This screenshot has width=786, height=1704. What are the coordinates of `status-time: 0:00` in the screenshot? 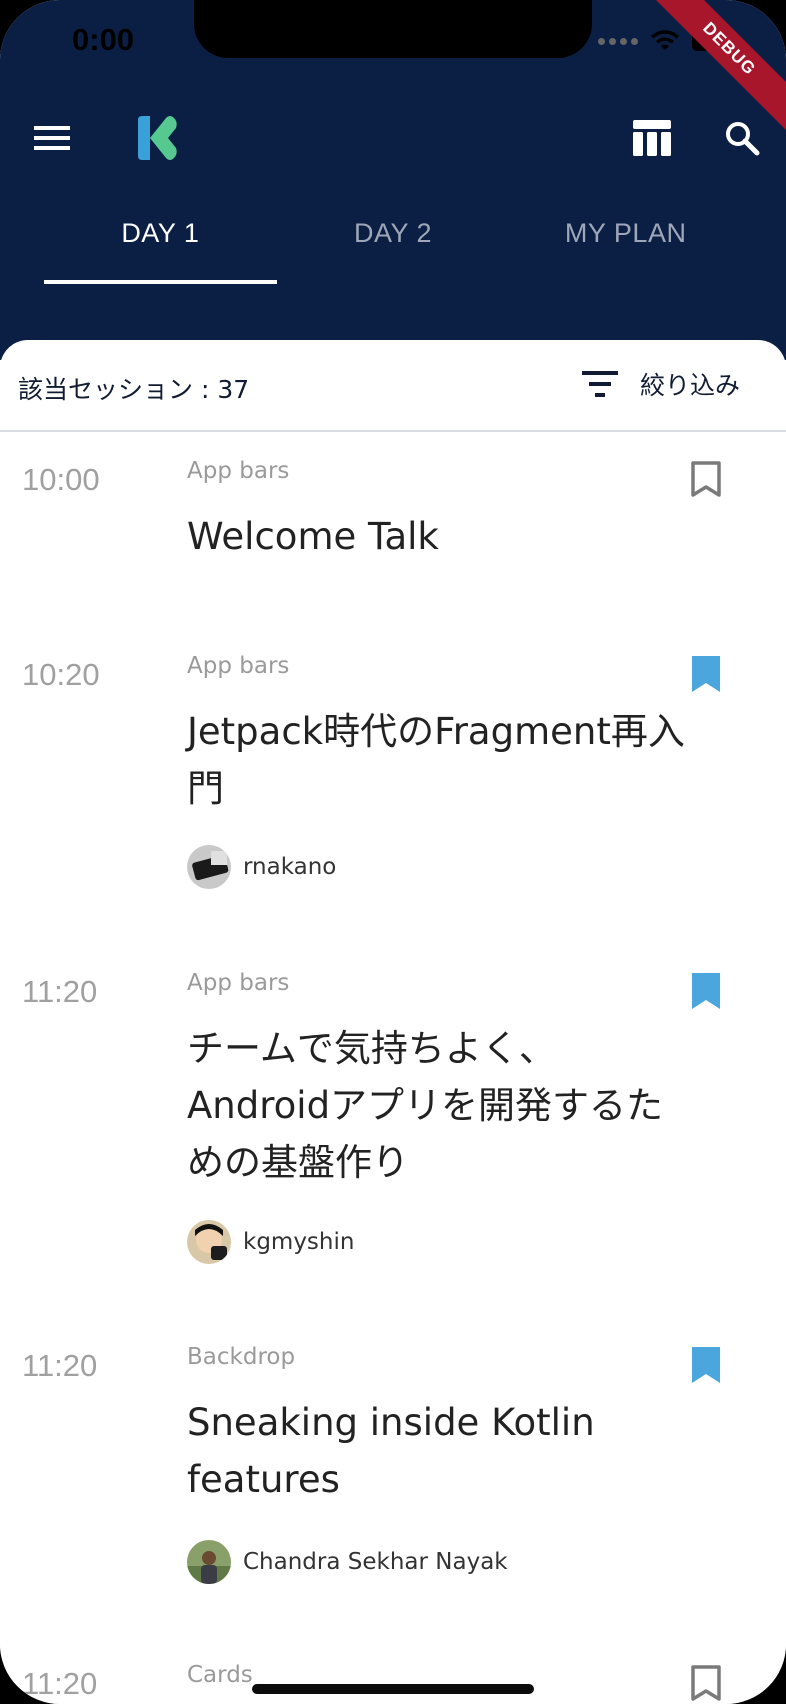 It's located at (103, 39).